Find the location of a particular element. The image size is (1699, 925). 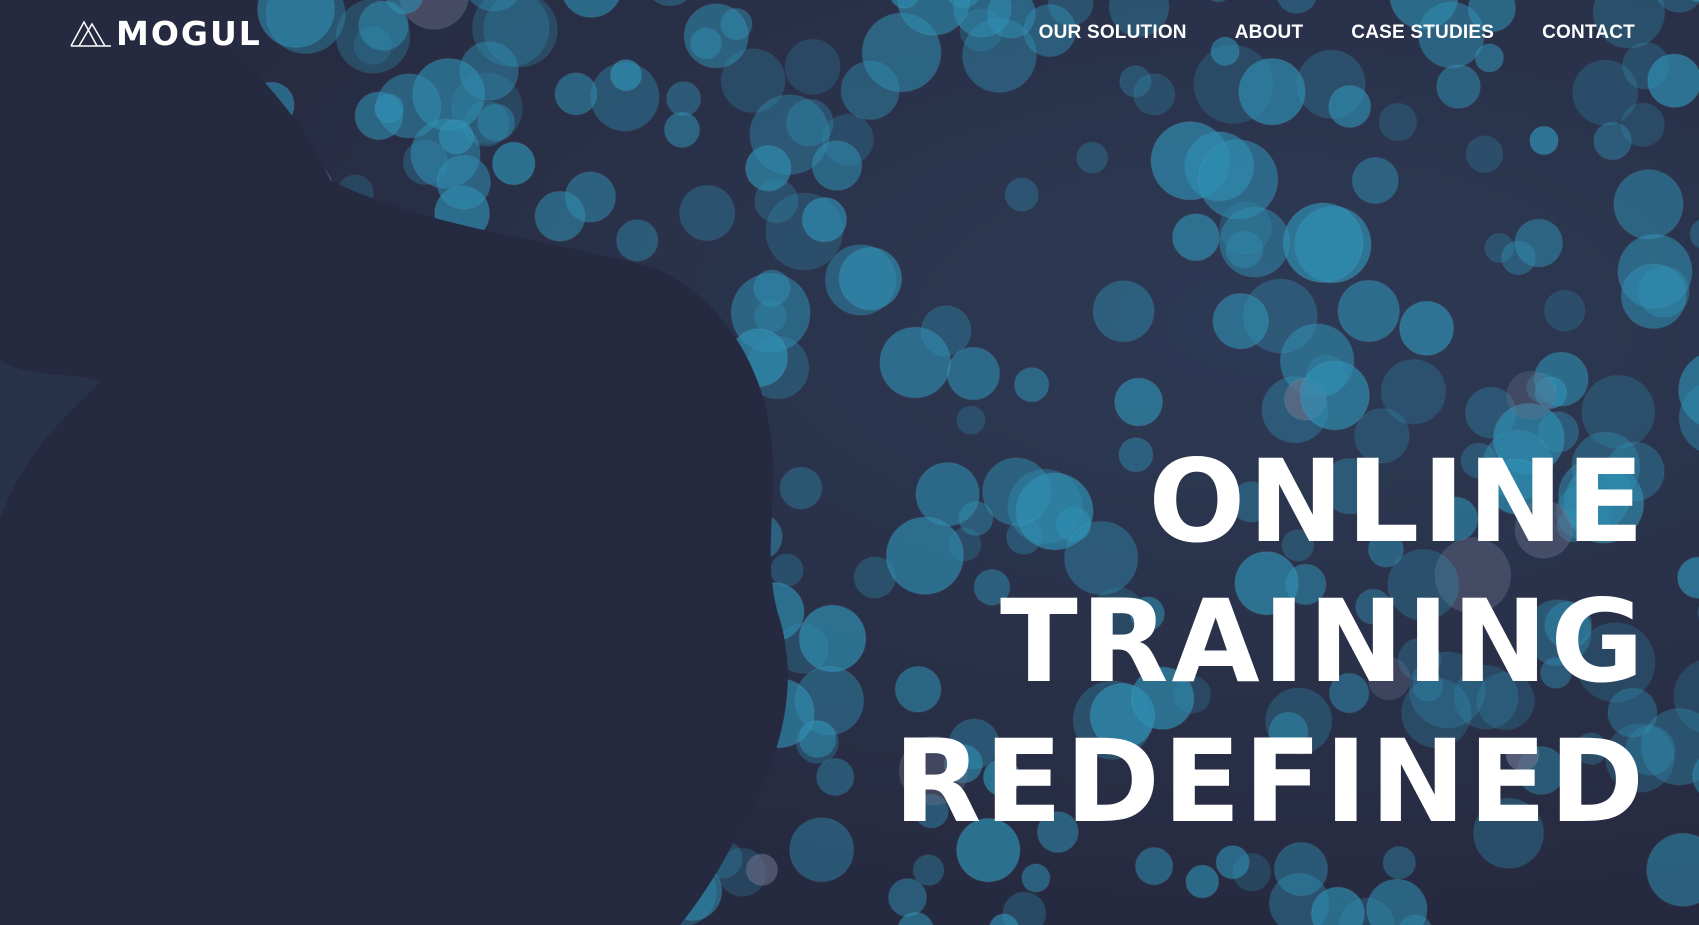

nav-contact: CONTACT is located at coordinates (1588, 33).